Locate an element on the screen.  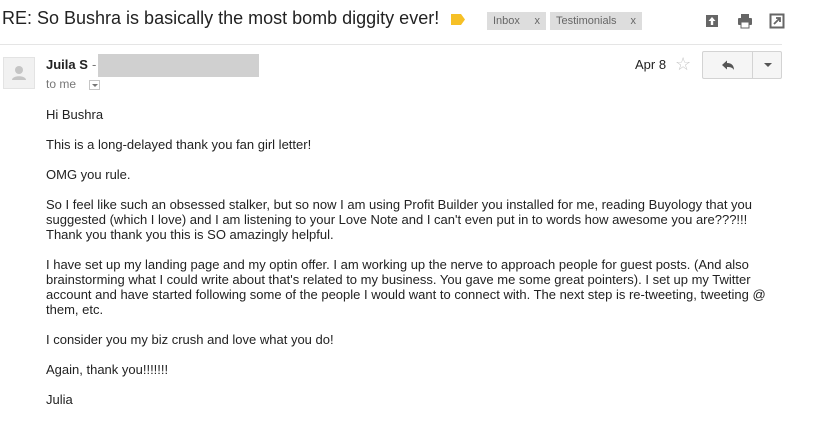
reply-button is located at coordinates (728, 65).